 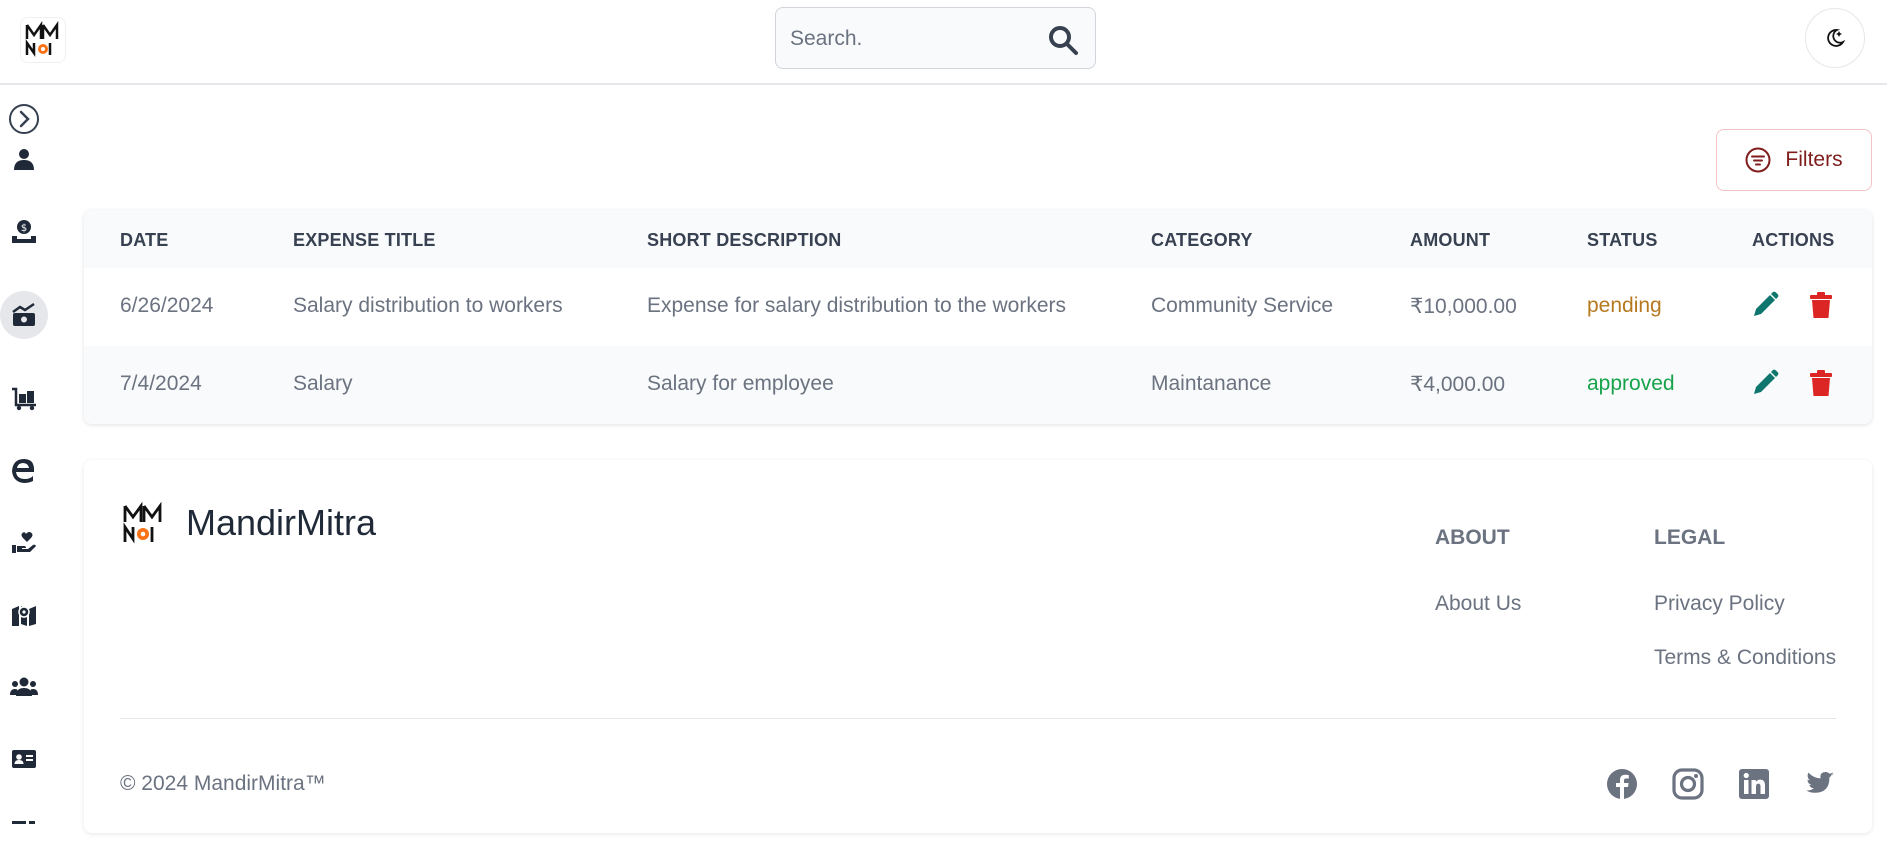 I want to click on sidebar-item-events, so click(x=24, y=471).